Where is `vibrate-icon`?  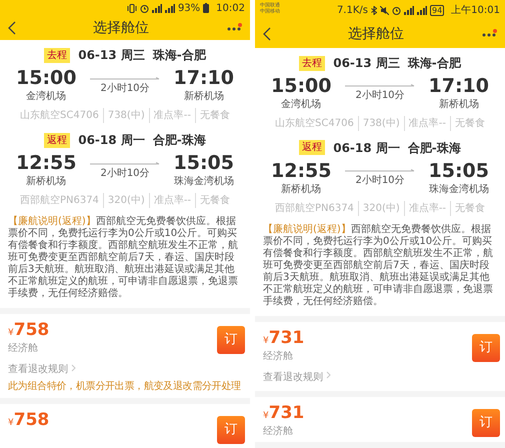 vibrate-icon is located at coordinates (131, 8).